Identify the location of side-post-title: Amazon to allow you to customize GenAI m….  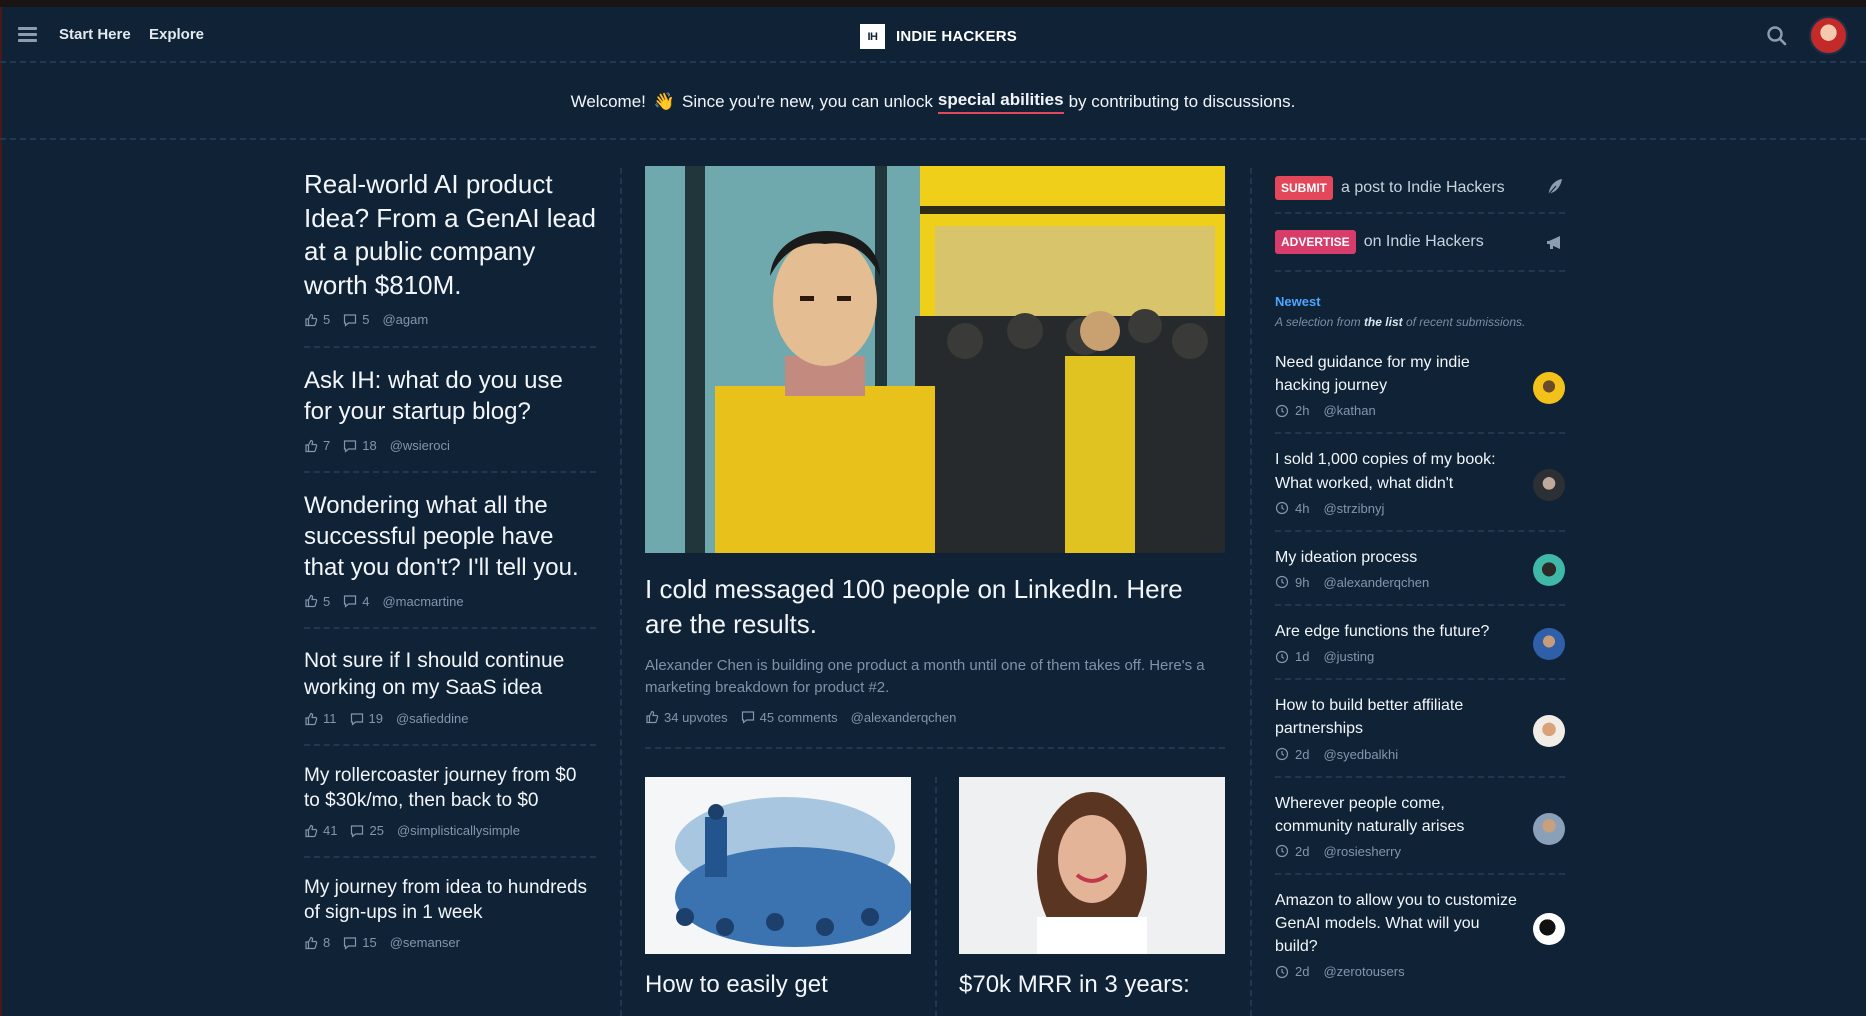
(1398, 924).